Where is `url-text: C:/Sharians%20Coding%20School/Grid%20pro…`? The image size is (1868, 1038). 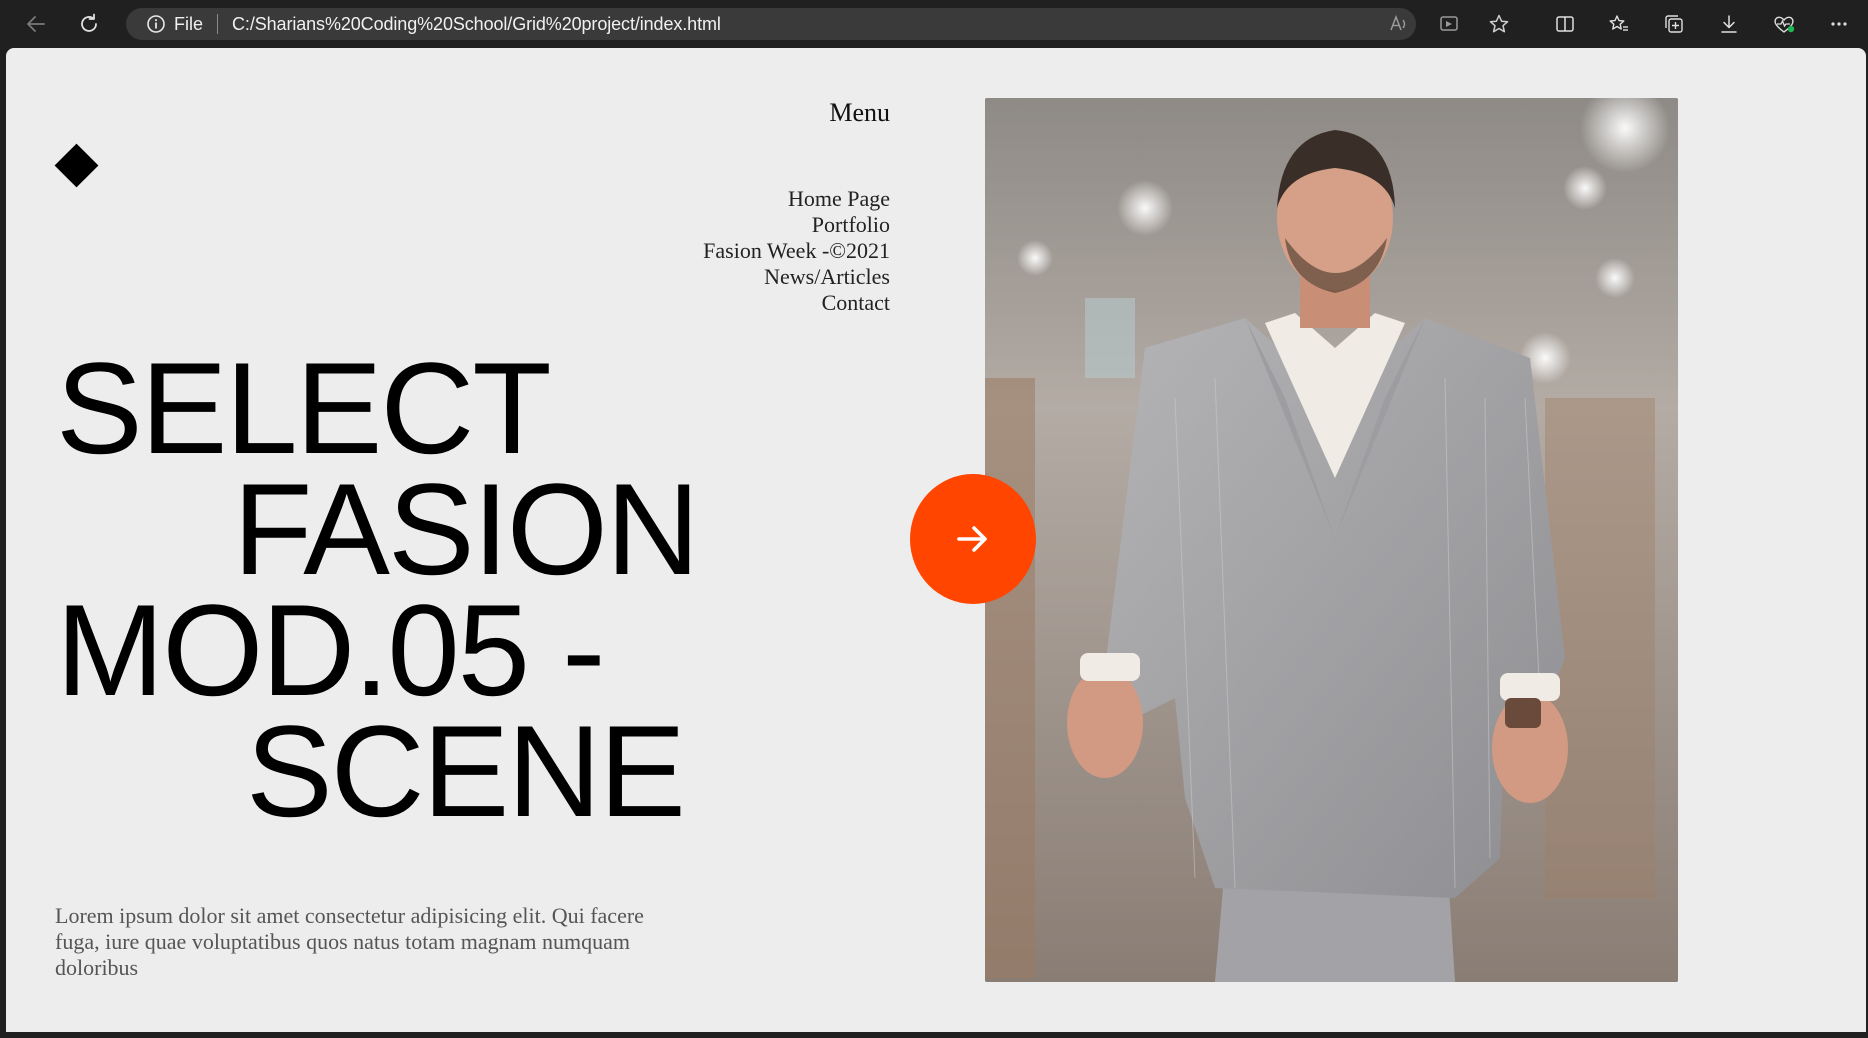
url-text: C:/Sharians%20Coding%20School/Grid%20pro… is located at coordinates (476, 24).